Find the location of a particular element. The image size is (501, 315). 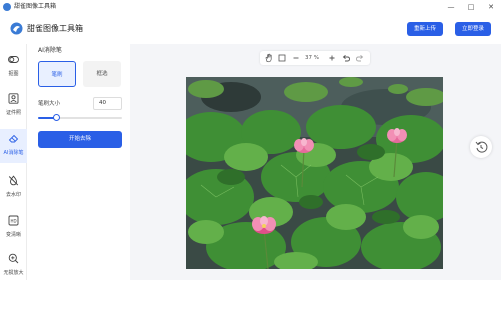

tool-nav: 抠图 证件照 AI消除笔 去水印 HD 变清晰 无损放大 is located at coordinates (13, 162).